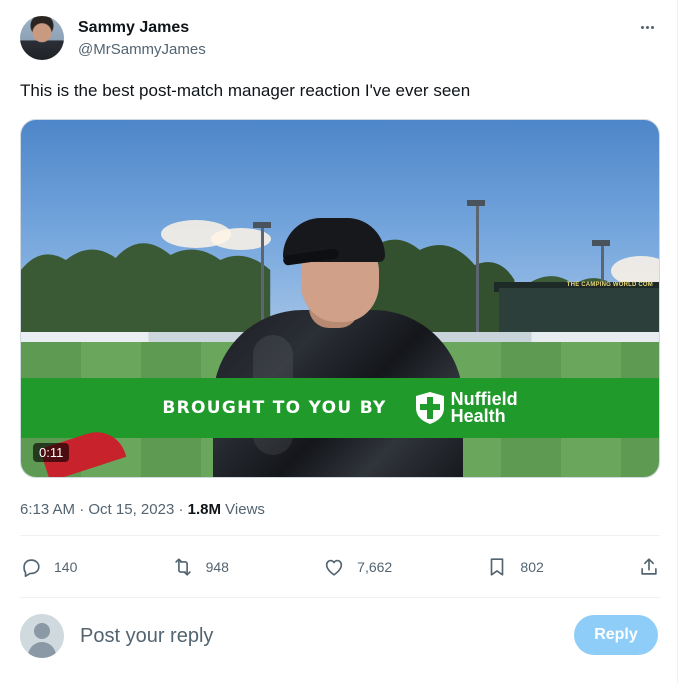 The width and height of the screenshot is (700, 683). What do you see at coordinates (334, 567) in the screenshot?
I see `like-icon` at bounding box center [334, 567].